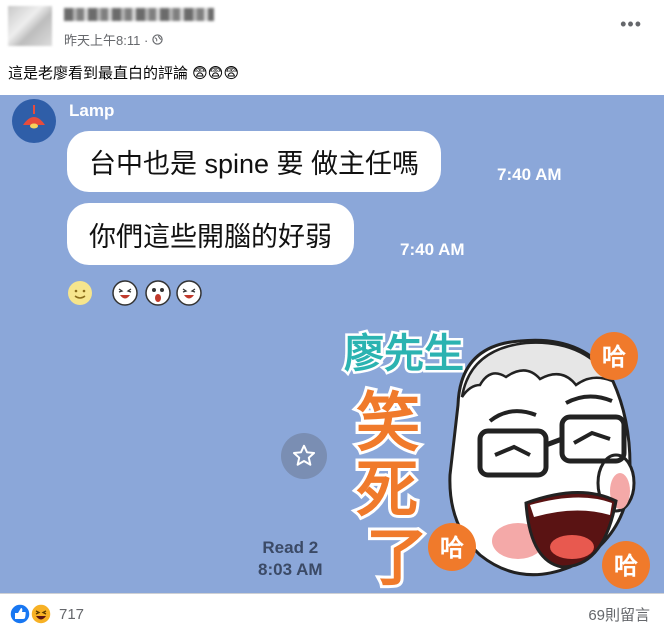  Describe the element at coordinates (92, 110) in the screenshot. I see `sender-name: Lamp` at that location.